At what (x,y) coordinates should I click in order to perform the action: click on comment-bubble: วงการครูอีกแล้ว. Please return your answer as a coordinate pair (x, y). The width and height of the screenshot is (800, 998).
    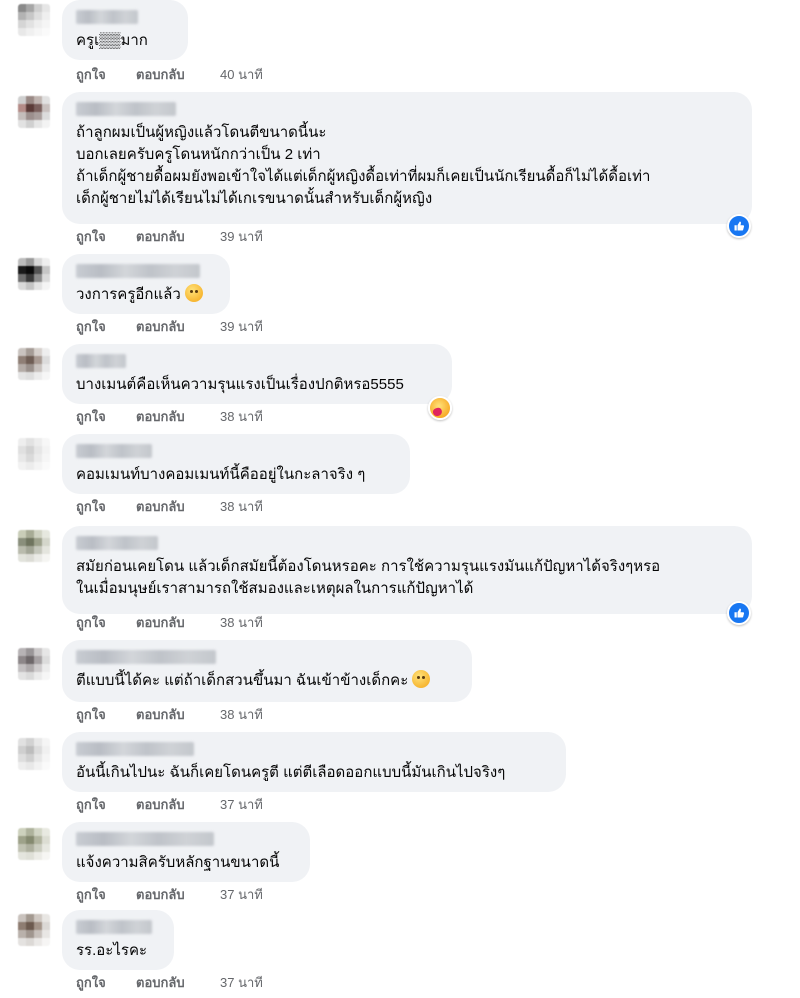
    Looking at the image, I should click on (146, 284).